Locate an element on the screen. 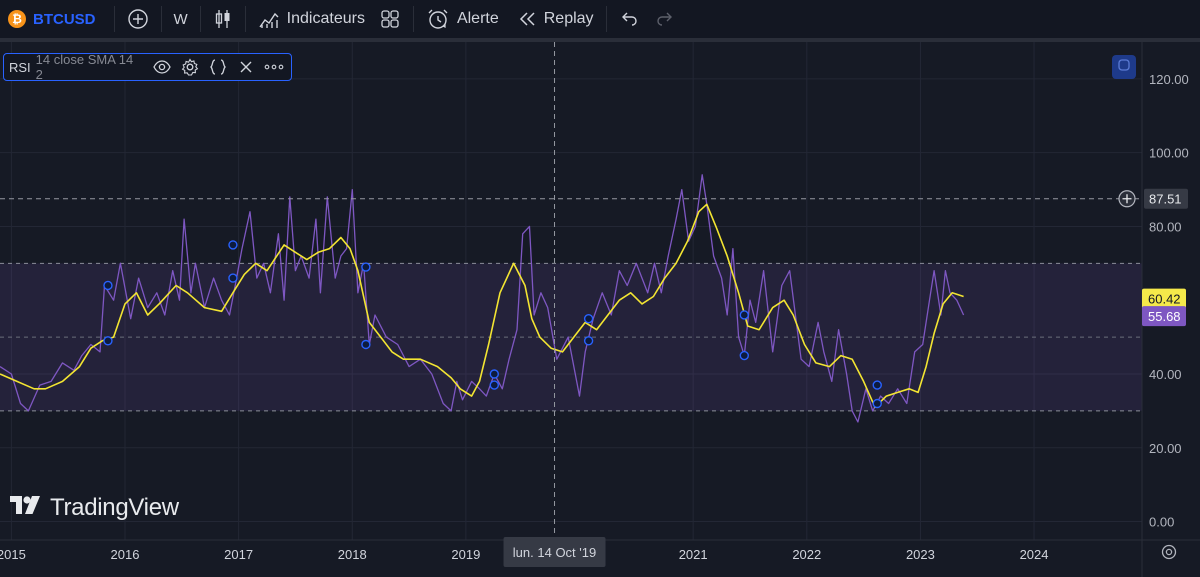 This screenshot has width=1200, height=577. y-tick-label: 20.00 is located at coordinates (1165, 448).